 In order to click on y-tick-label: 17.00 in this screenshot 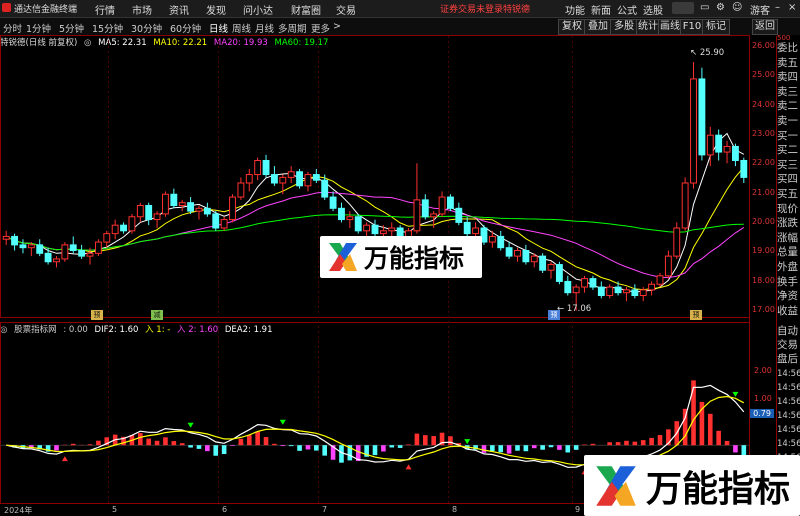, I will do `click(763, 309)`.